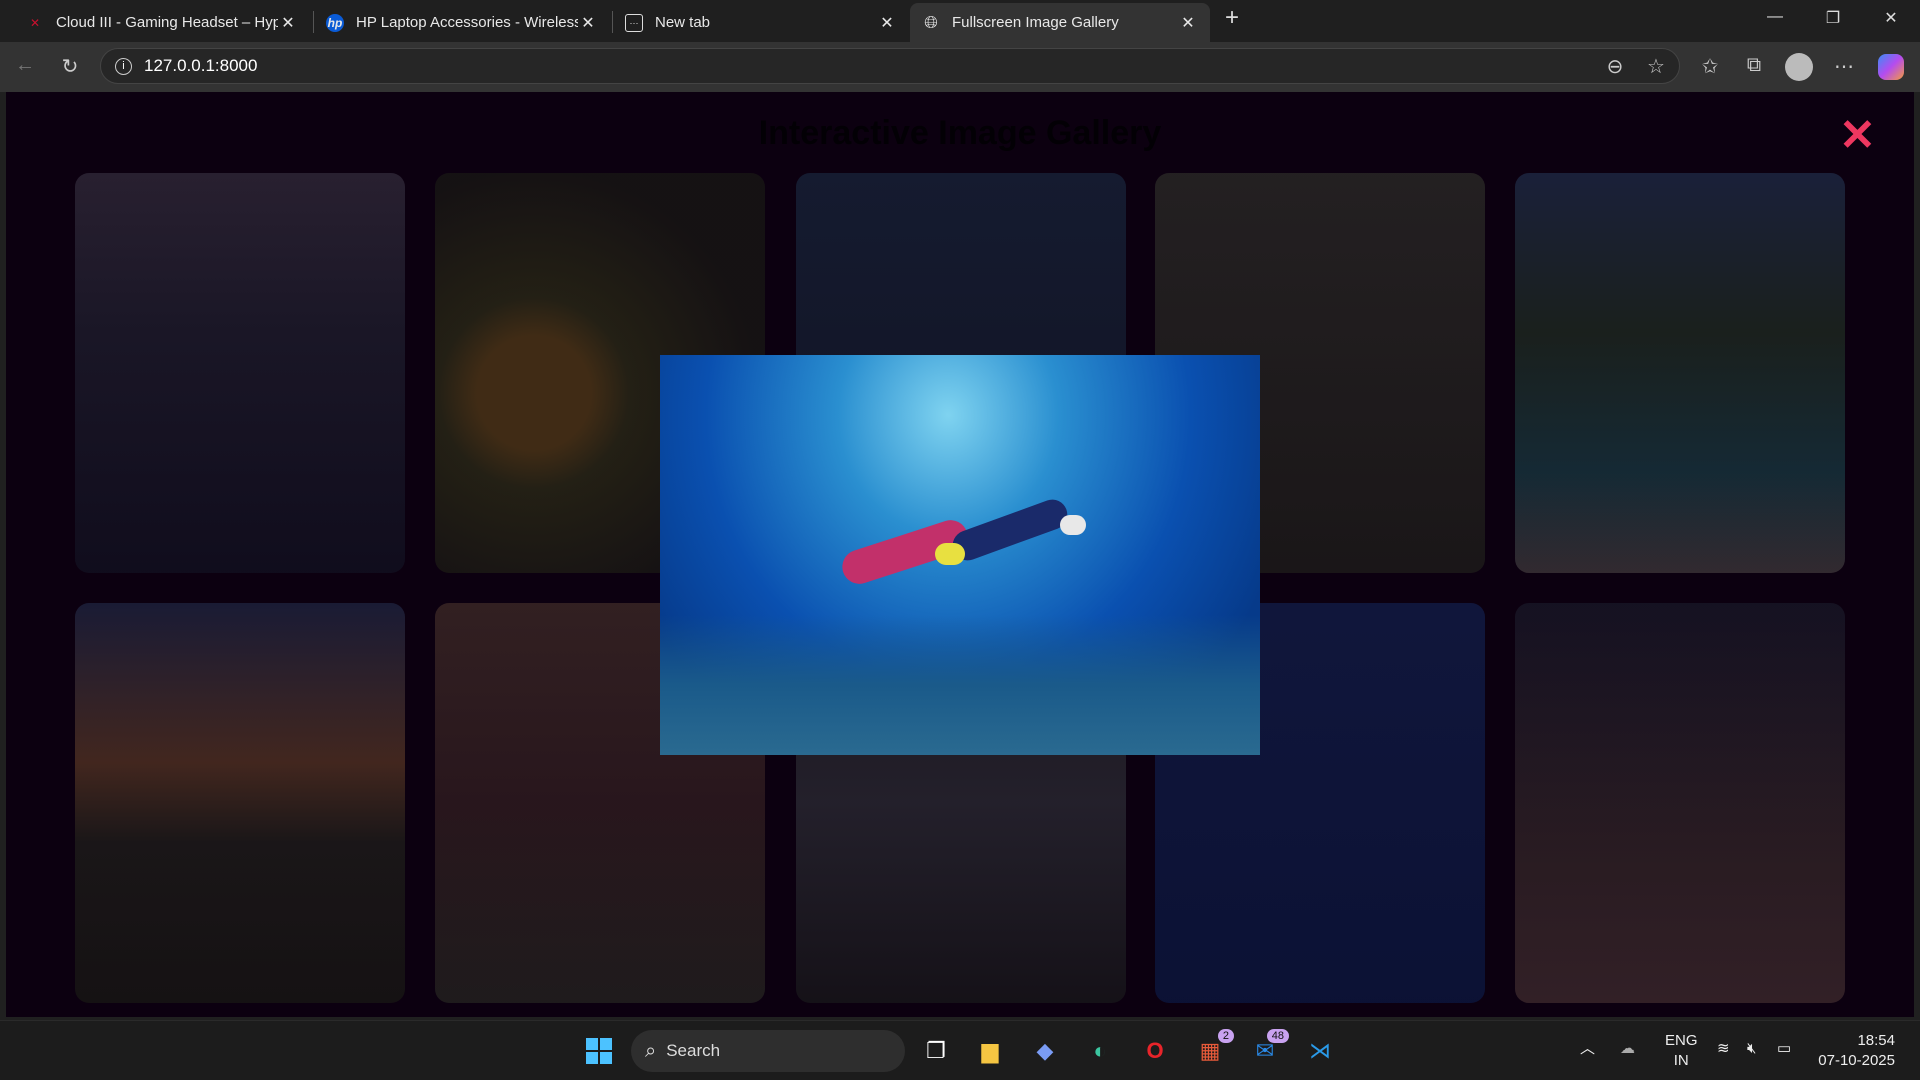 Image resolution: width=1920 pixels, height=1080 pixels. Describe the element at coordinates (651, 1050) in the screenshot. I see `search-icon: ⌕` at that location.